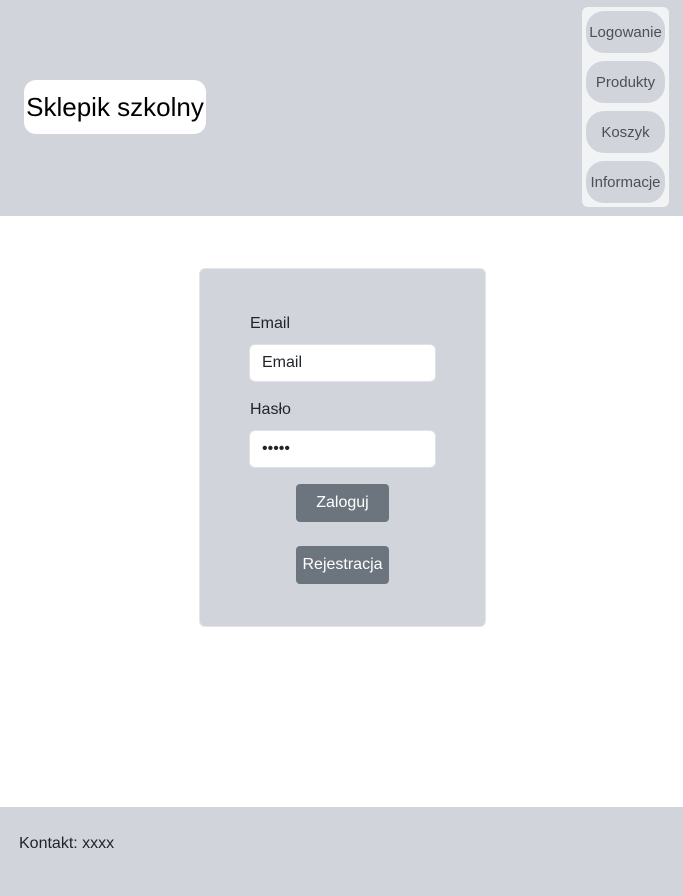  Describe the element at coordinates (270, 323) in the screenshot. I see `email-label: Email` at that location.